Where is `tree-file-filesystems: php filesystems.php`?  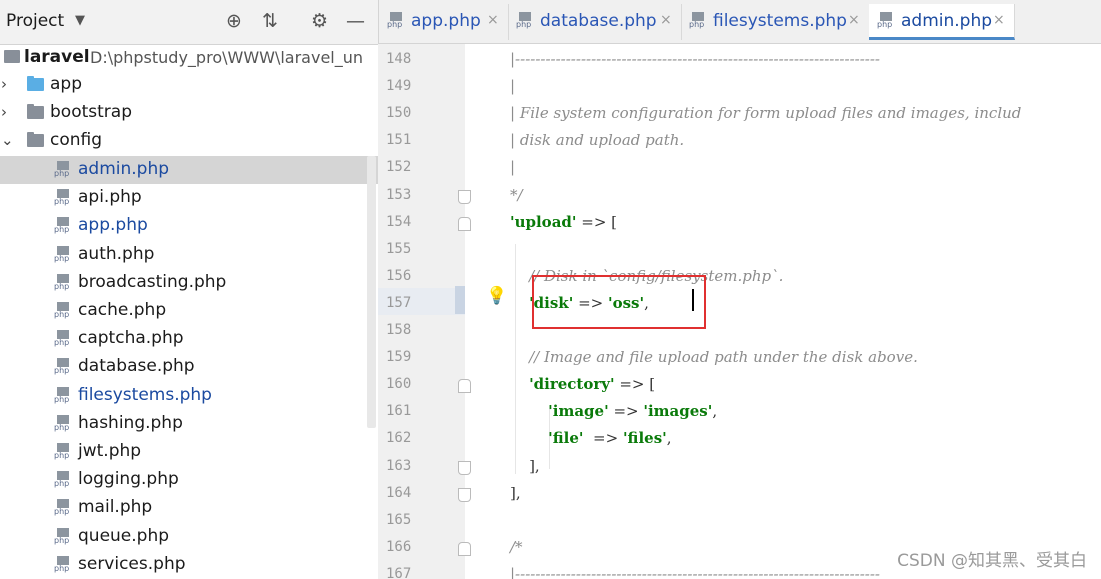
tree-file-filesystems: php filesystems.php is located at coordinates (189, 396).